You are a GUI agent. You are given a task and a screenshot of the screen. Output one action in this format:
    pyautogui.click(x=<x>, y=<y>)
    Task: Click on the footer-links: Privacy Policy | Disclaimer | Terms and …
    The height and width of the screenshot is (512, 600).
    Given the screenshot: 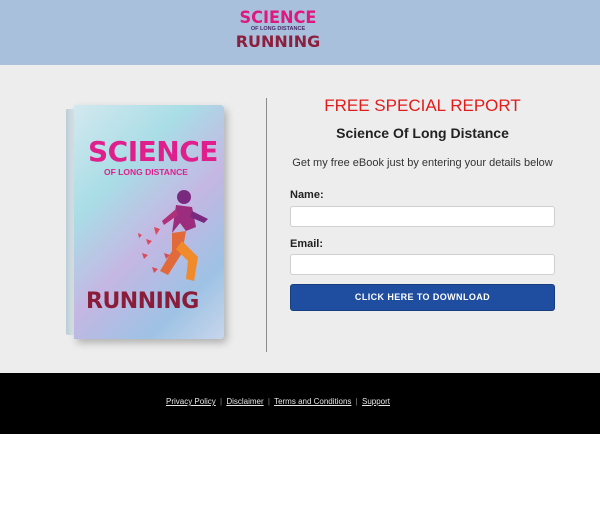 What is the action you would take?
    pyautogui.click(x=278, y=401)
    